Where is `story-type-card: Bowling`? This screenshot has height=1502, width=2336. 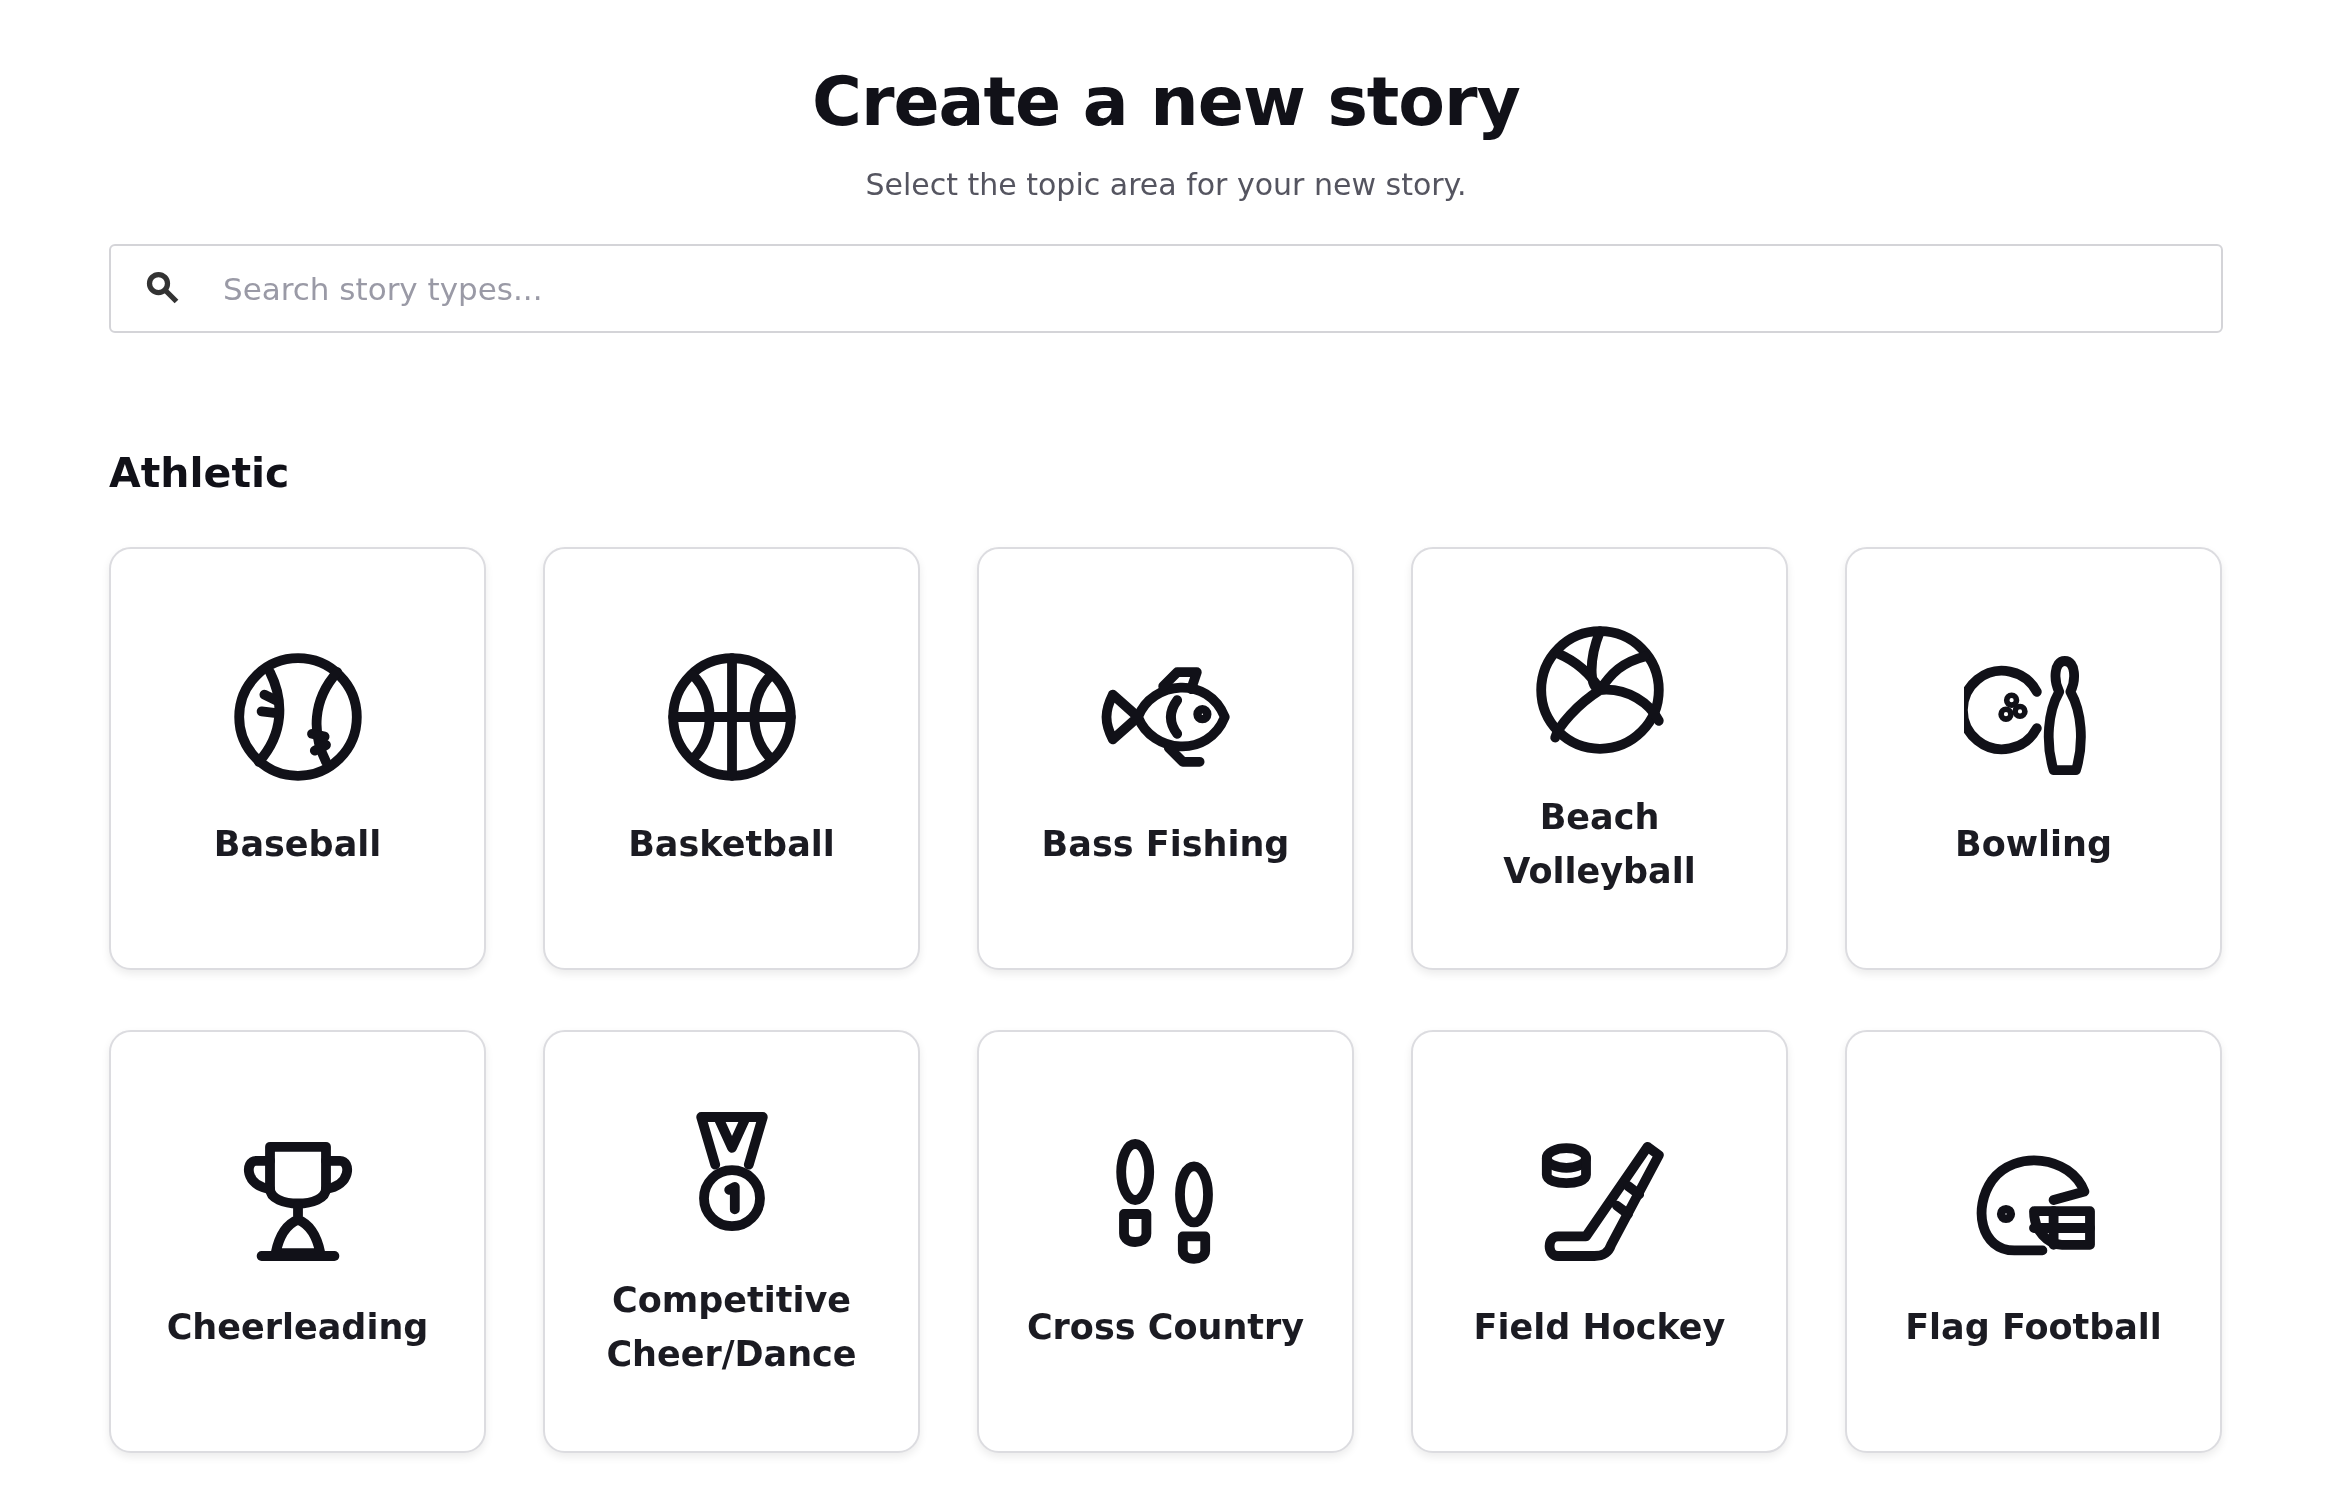
story-type-card: Bowling is located at coordinates (2033, 758).